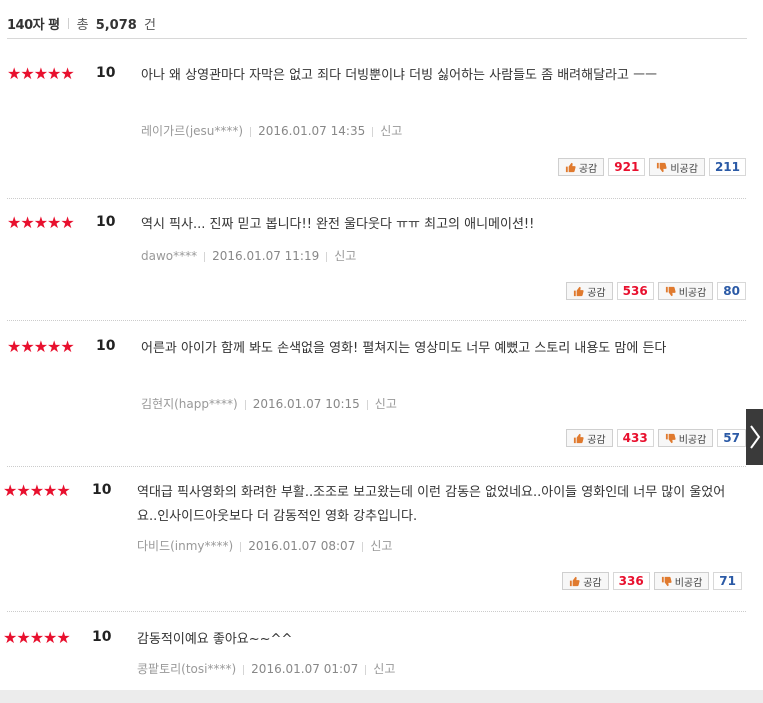  What do you see at coordinates (305, 669) in the screenshot?
I see `review-date: 2016.01.07 01:07` at bounding box center [305, 669].